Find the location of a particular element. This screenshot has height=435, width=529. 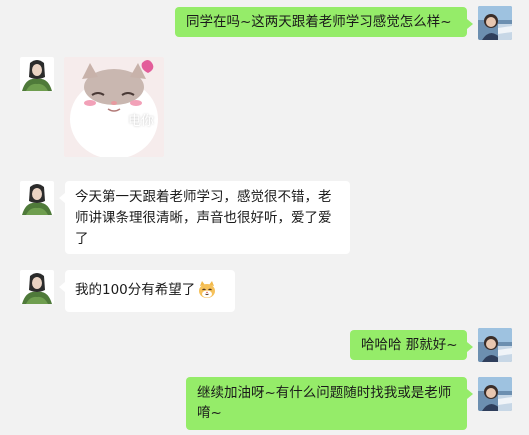

message-text: 今天第一天跟着老师学习，感觉很不错，老师讲课条理很清晰，声音也很好听，爱了爱了 is located at coordinates (203, 218).